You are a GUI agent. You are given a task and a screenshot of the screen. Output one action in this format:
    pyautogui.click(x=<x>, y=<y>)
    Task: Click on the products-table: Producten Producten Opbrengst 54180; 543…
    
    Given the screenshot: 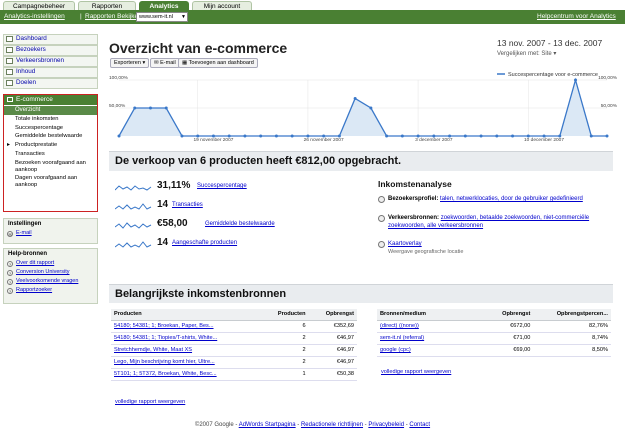 What is the action you would take?
    pyautogui.click(x=234, y=345)
    